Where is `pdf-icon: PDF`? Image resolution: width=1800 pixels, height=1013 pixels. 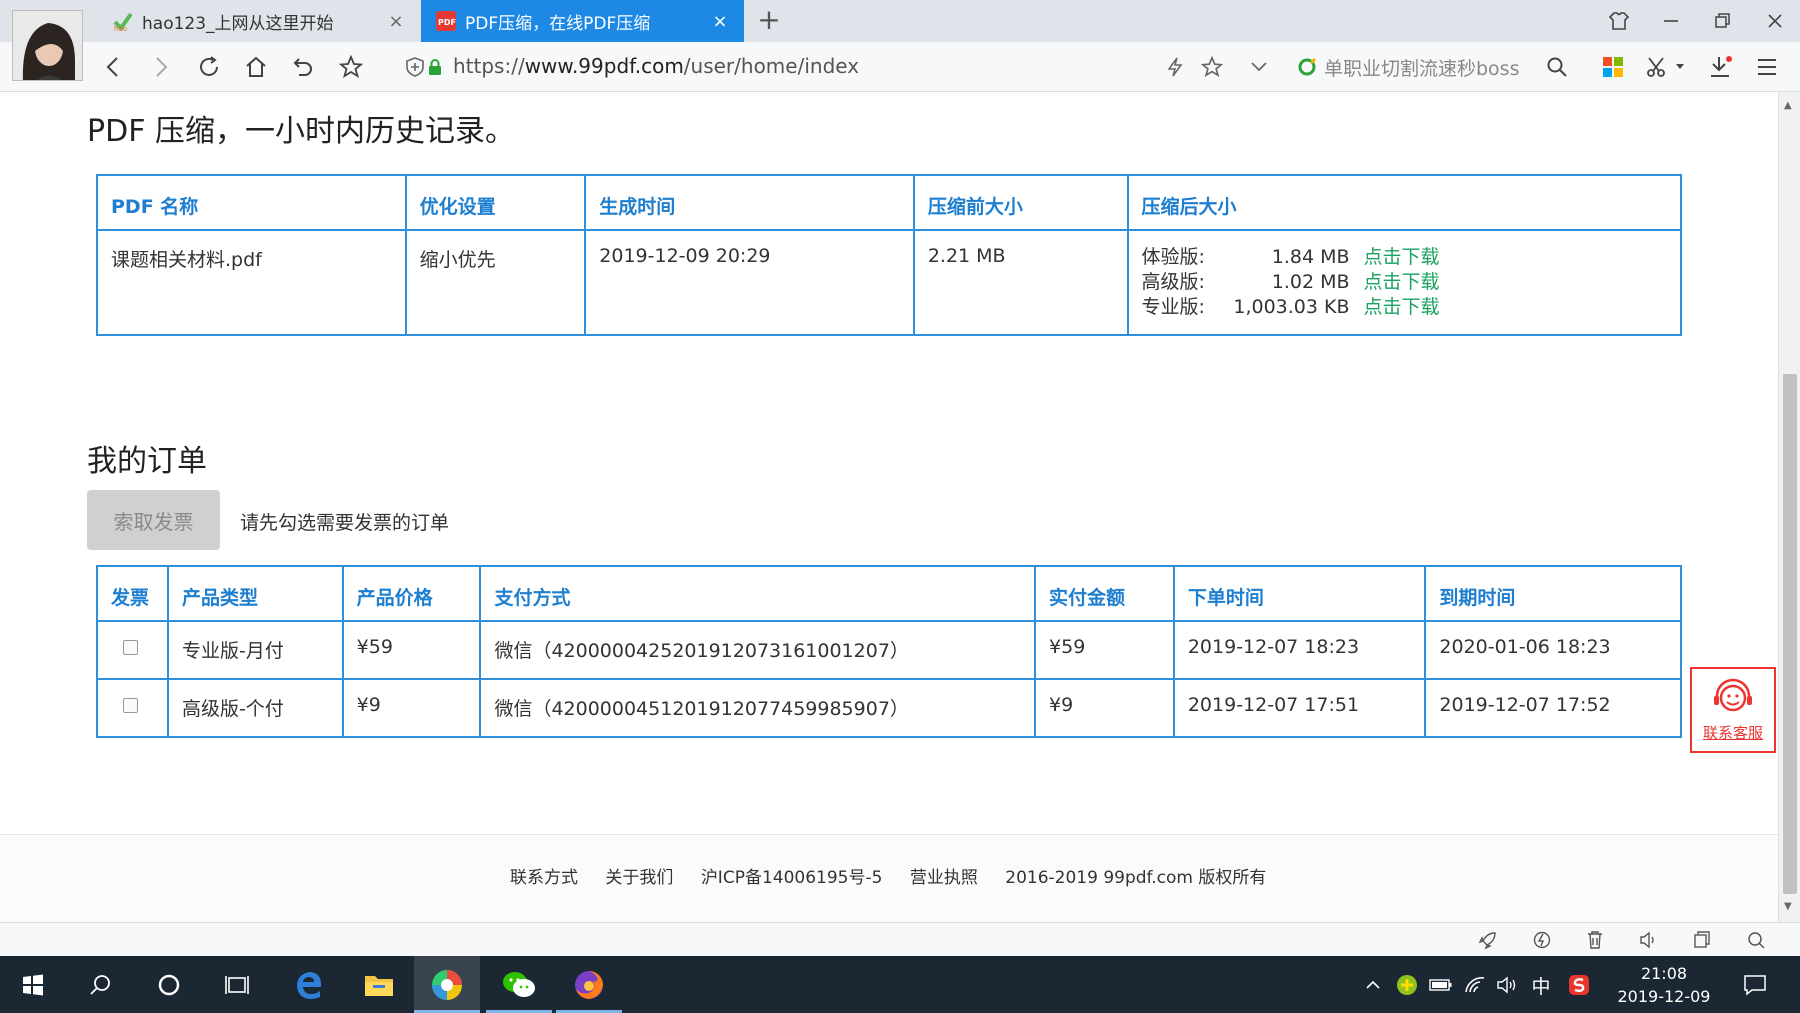
pdf-icon: PDF is located at coordinates (446, 21).